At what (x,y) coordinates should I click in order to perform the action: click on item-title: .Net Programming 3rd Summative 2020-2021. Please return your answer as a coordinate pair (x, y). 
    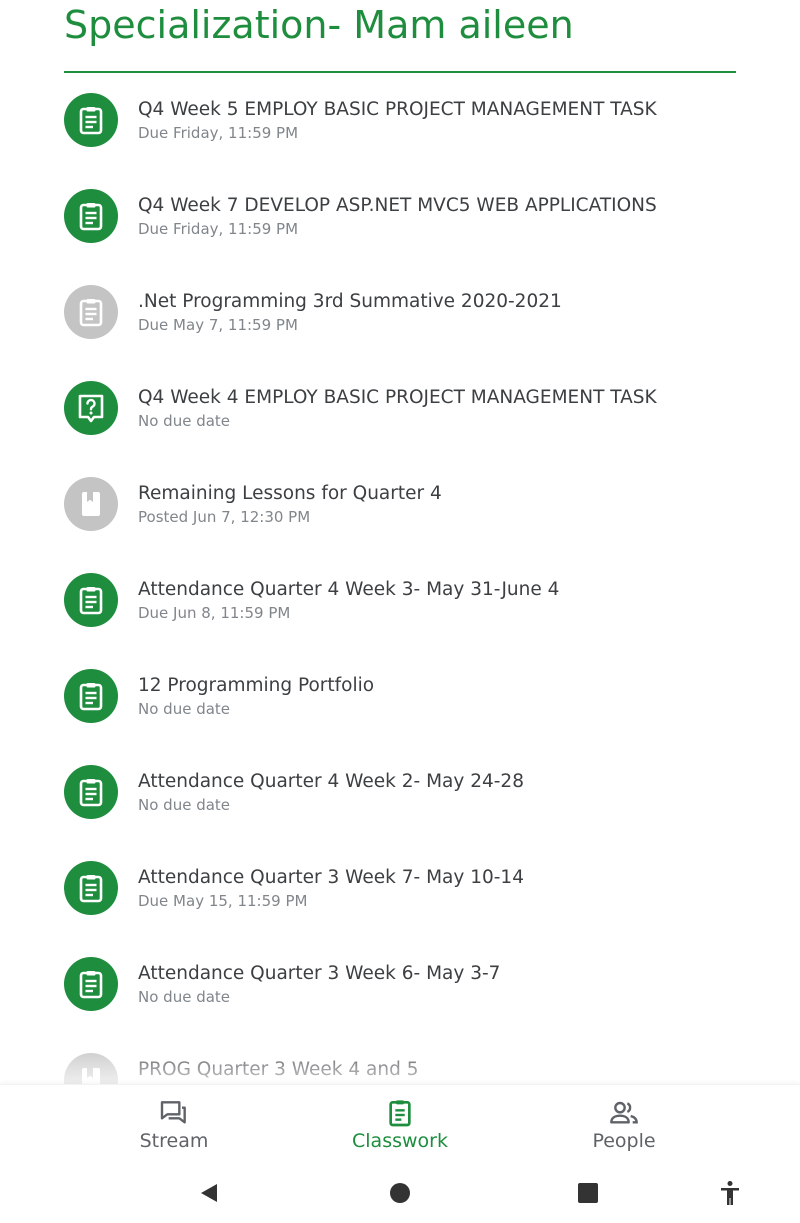
    Looking at the image, I should click on (350, 301).